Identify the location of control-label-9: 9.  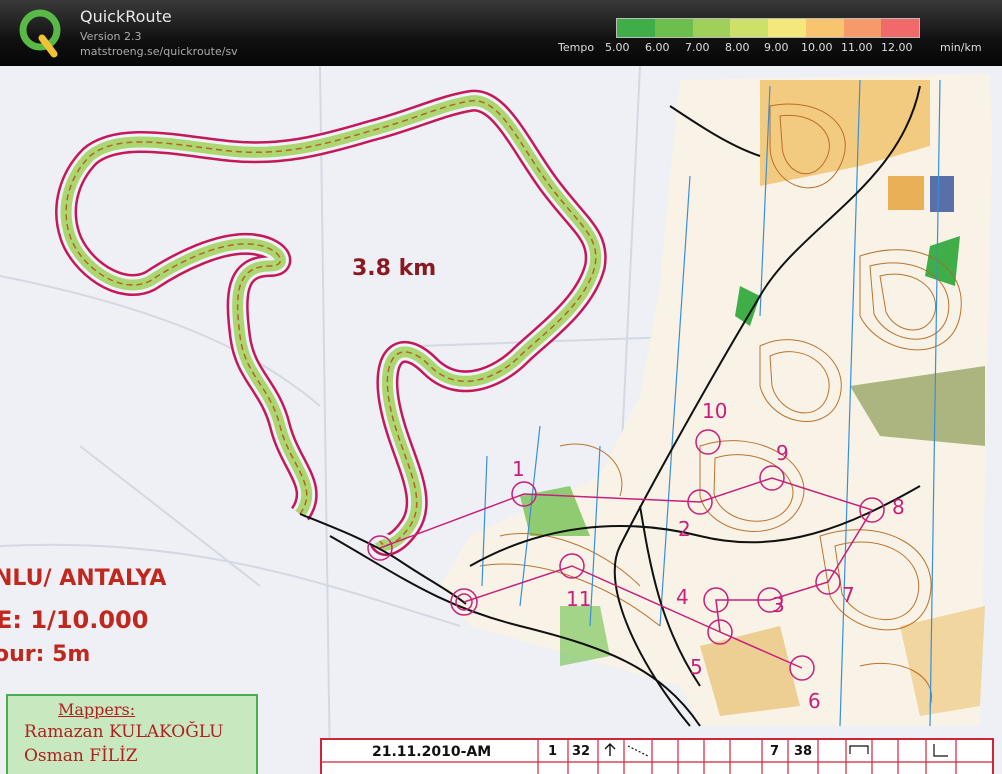
(782, 453).